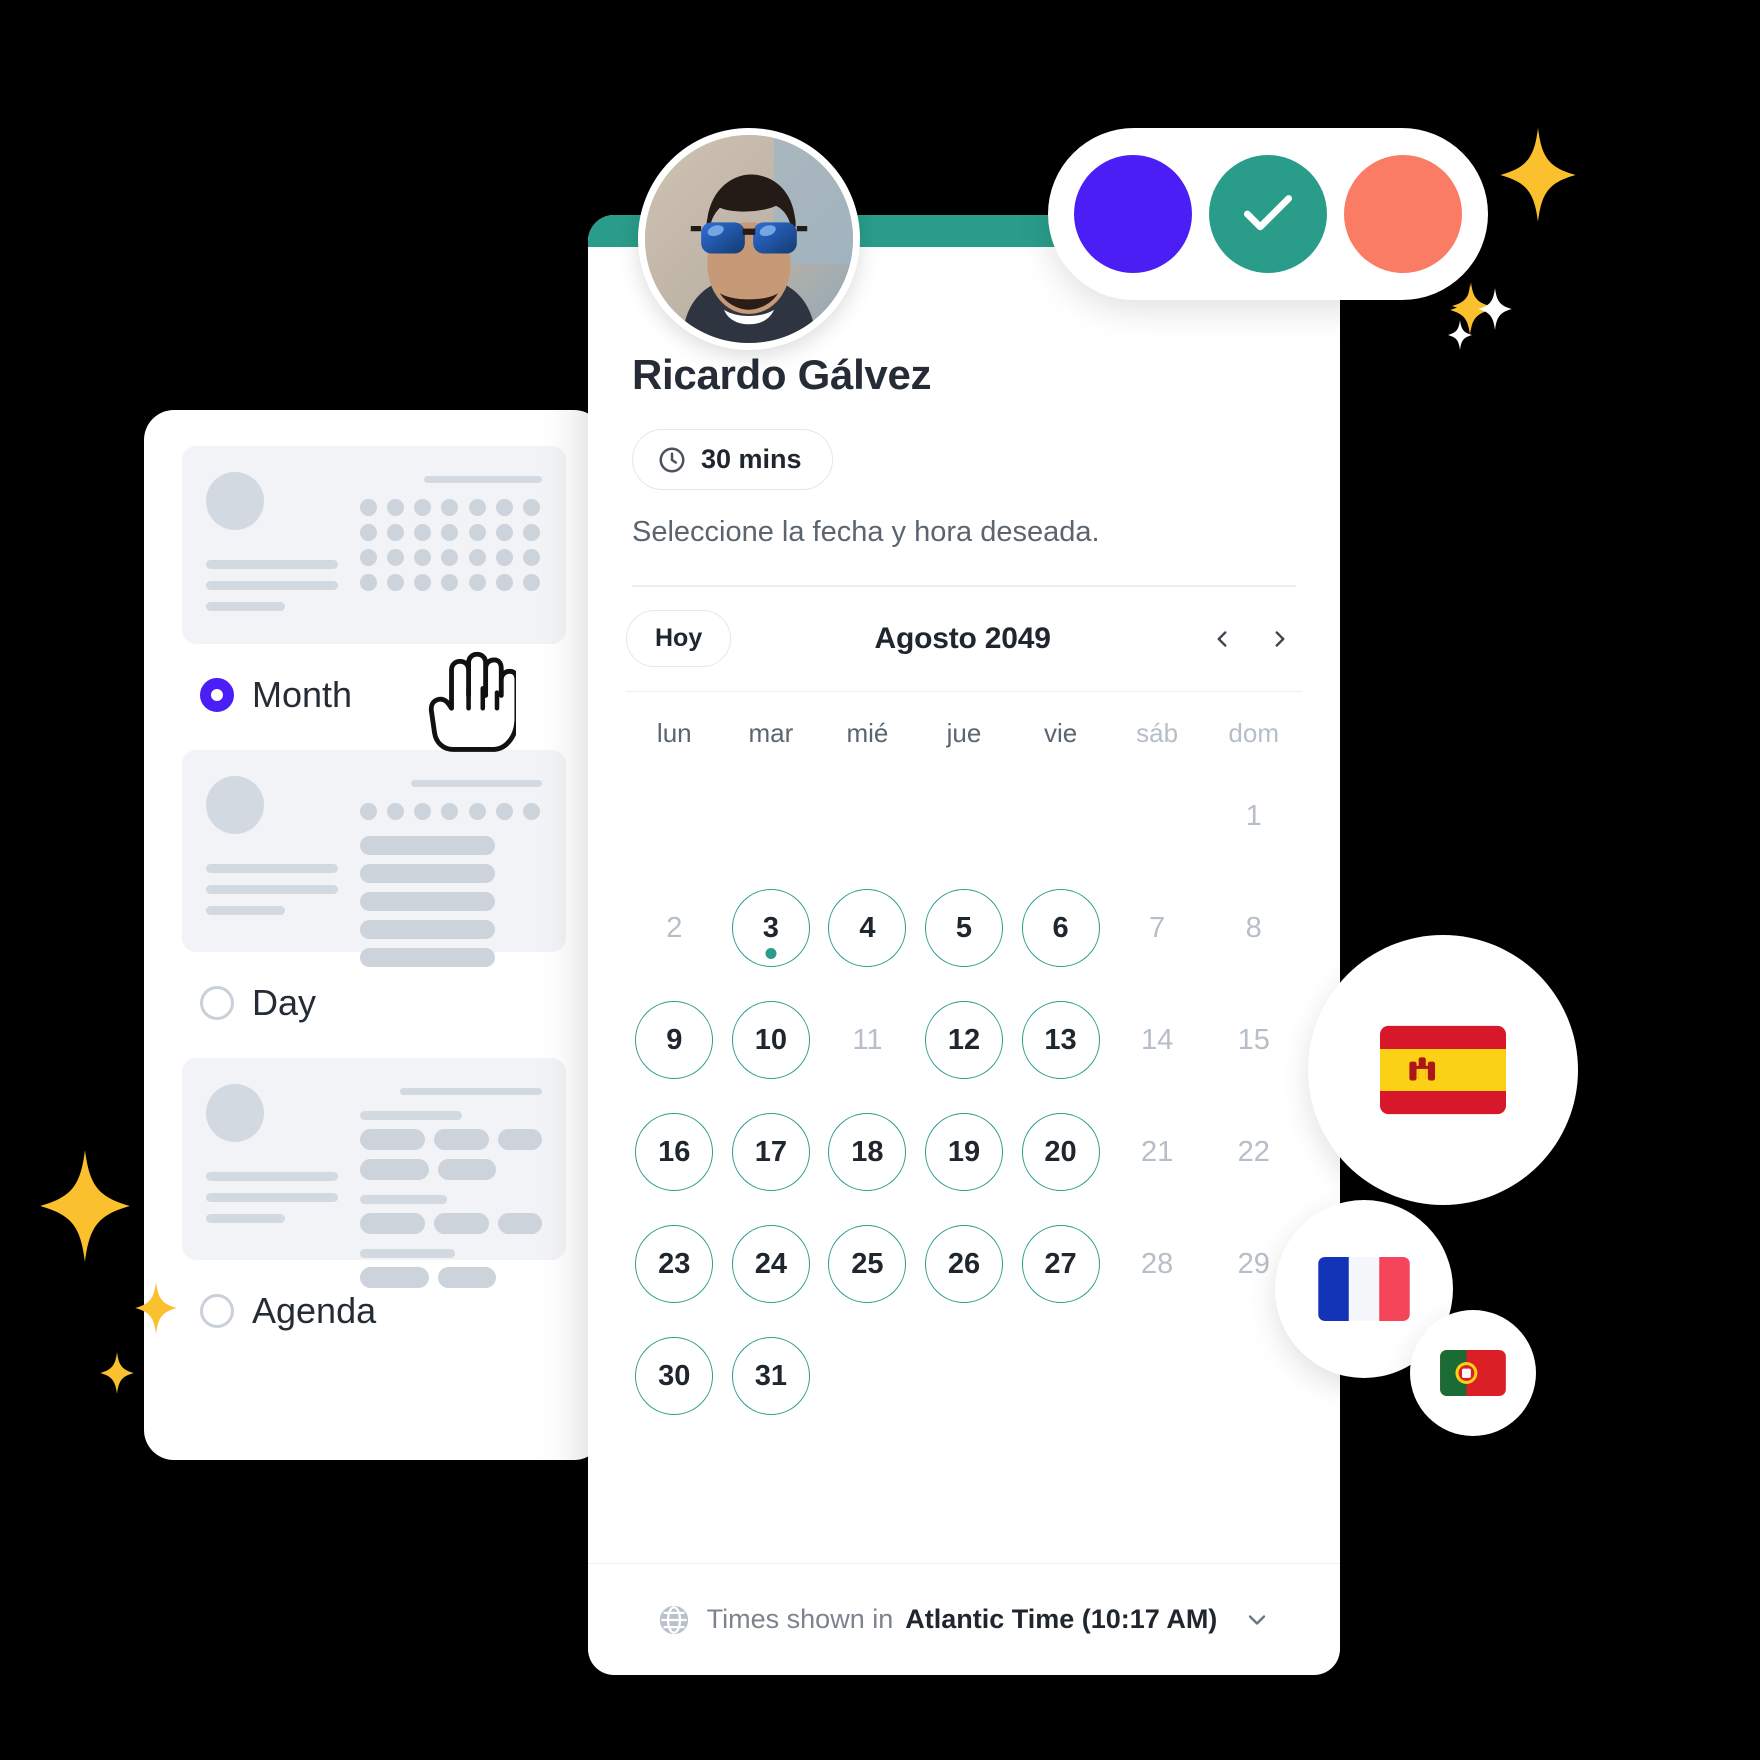  What do you see at coordinates (867, 1264) in the screenshot?
I see `calendar-day-available: 25` at bounding box center [867, 1264].